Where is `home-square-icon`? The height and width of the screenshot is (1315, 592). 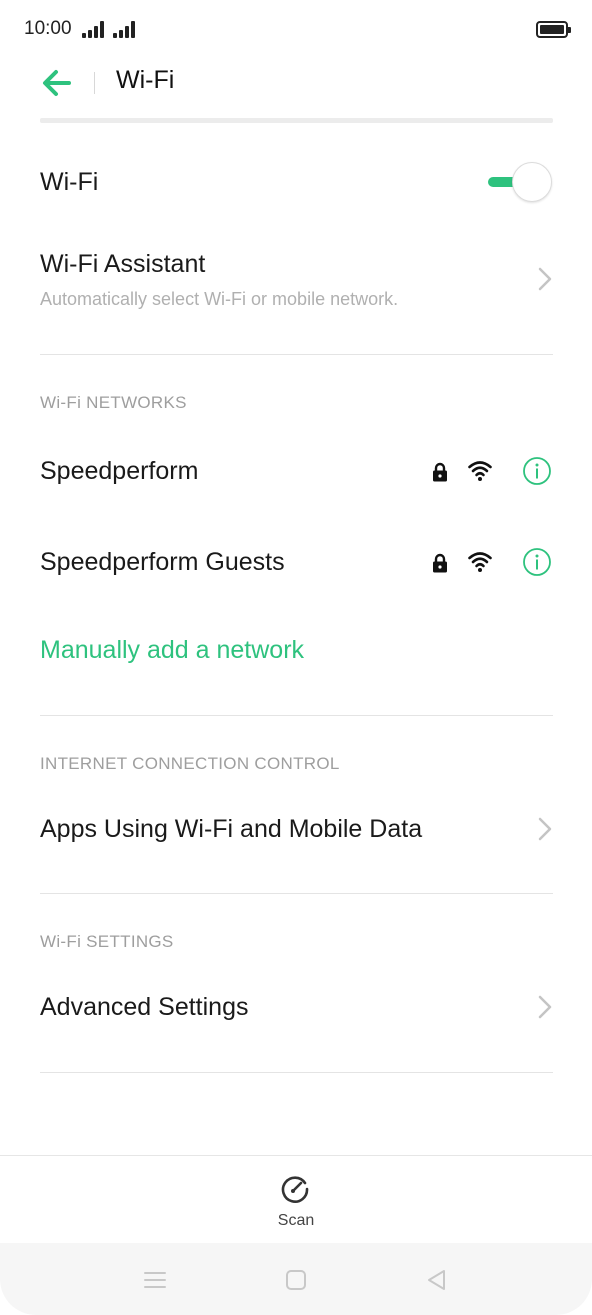 home-square-icon is located at coordinates (296, 1280).